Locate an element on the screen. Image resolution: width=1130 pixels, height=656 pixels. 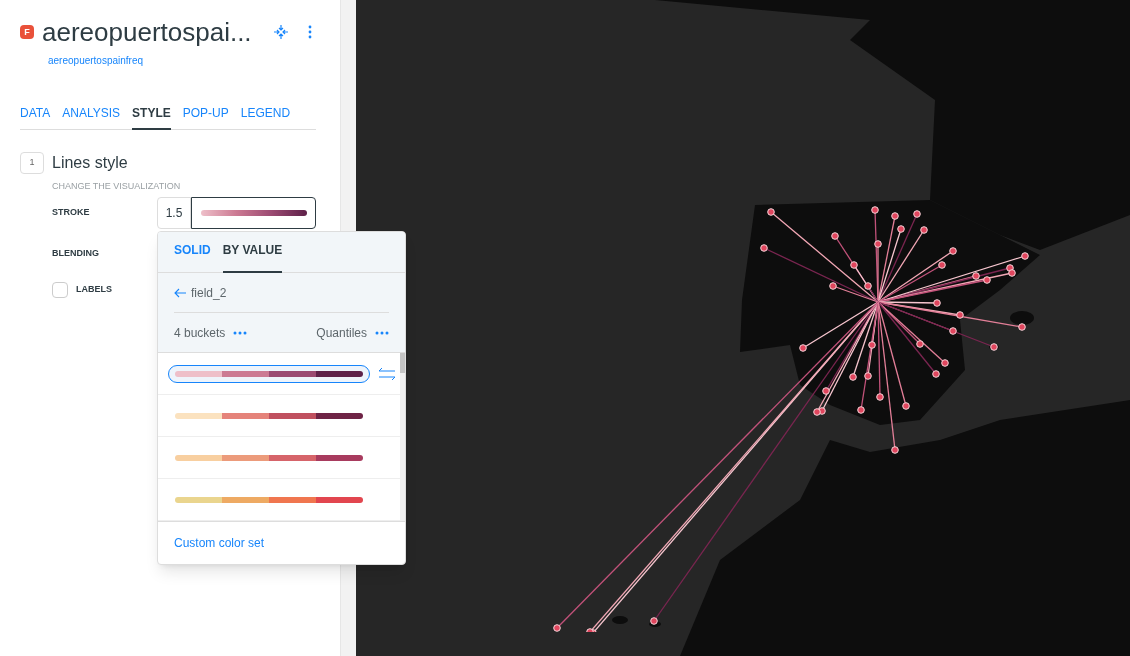
fill-mode-tab: SOLID is located at coordinates (192, 257).